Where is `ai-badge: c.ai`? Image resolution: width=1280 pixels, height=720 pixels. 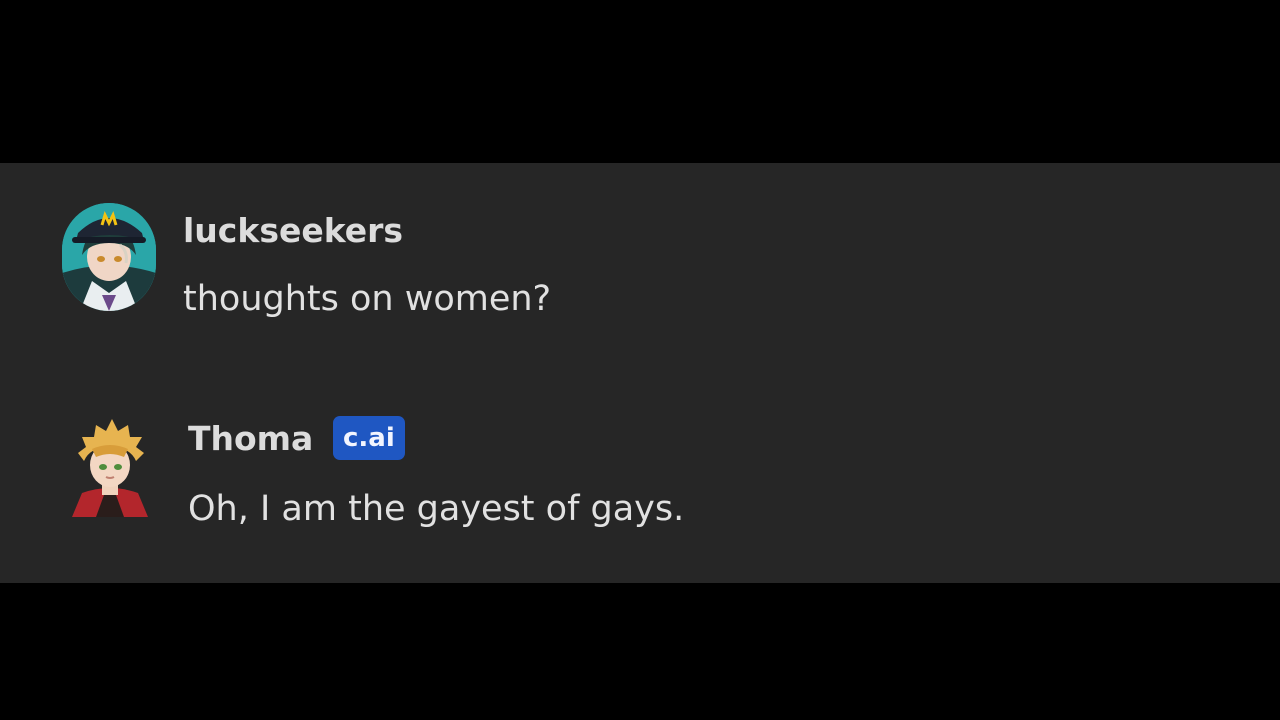 ai-badge: c.ai is located at coordinates (369, 438).